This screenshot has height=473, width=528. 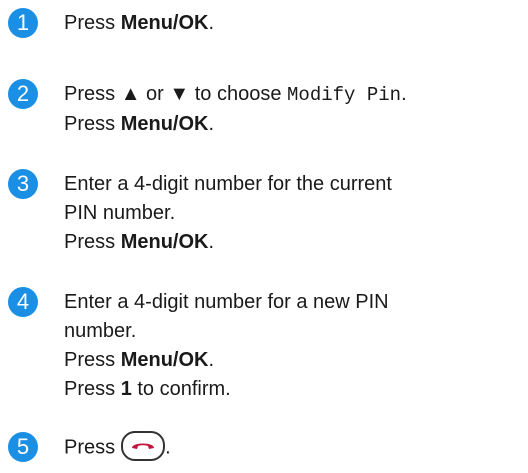 What do you see at coordinates (344, 95) in the screenshot?
I see `menu-option-code: Modify Pin` at bounding box center [344, 95].